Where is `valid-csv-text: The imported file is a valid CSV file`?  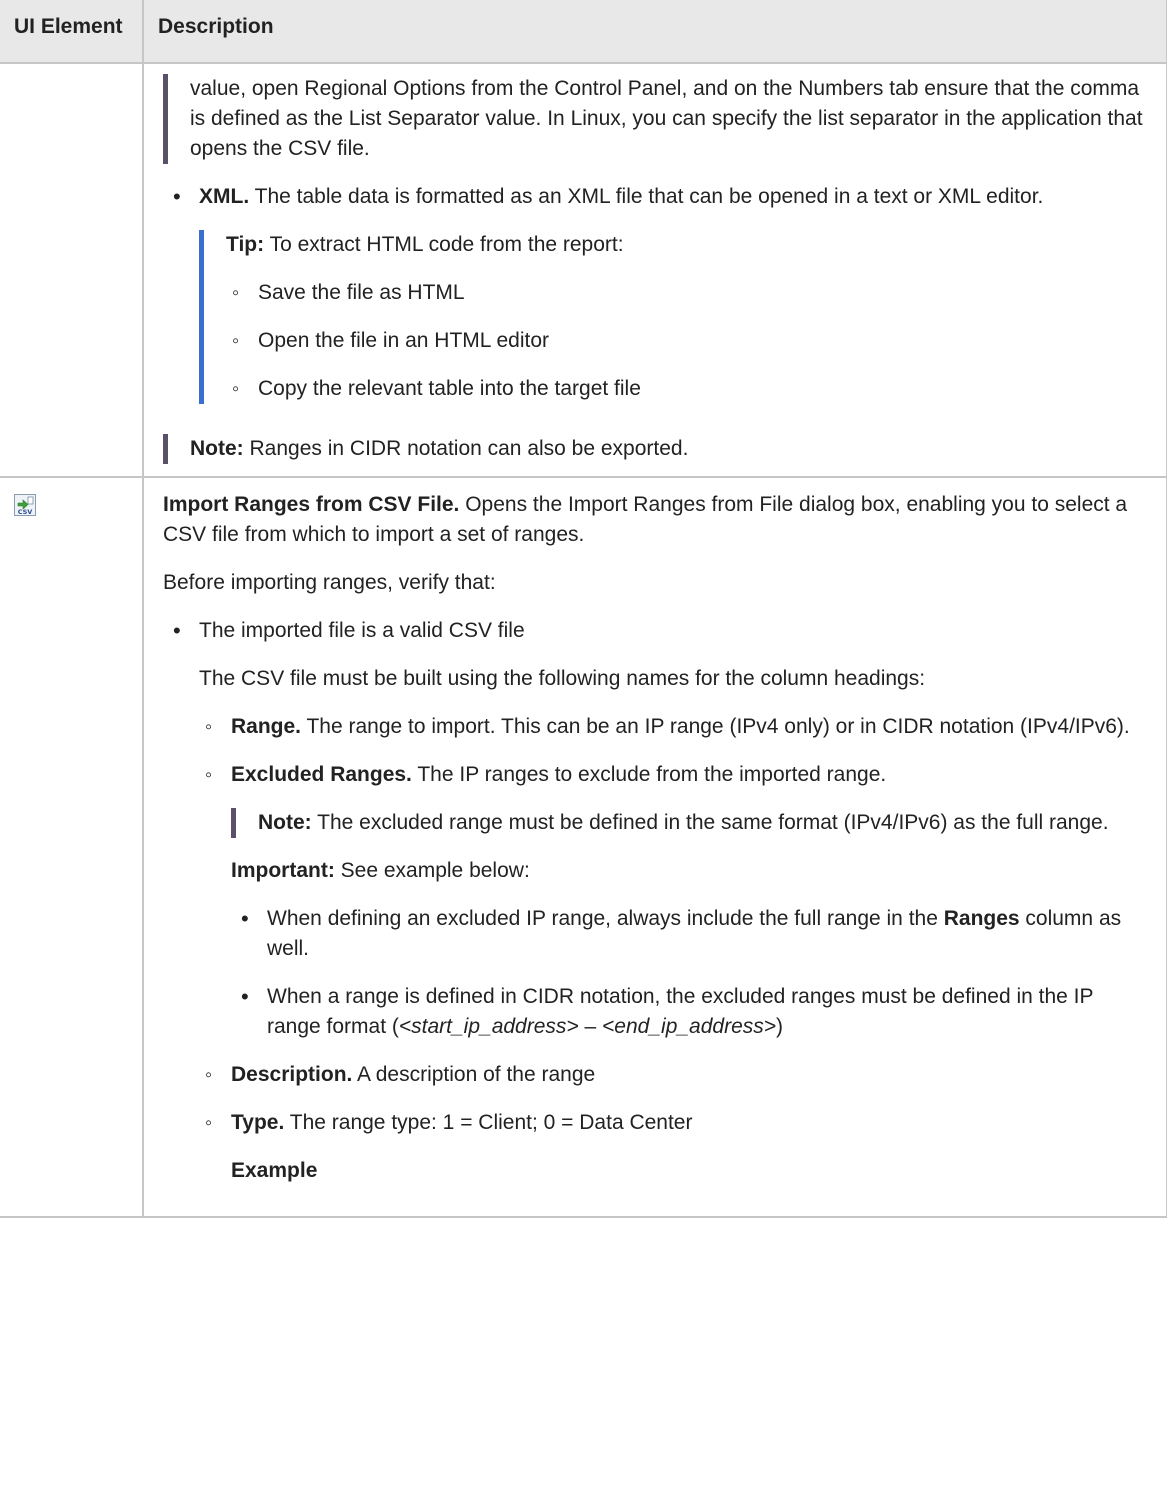
valid-csv-text: The imported file is a valid CSV file is located at coordinates (362, 630).